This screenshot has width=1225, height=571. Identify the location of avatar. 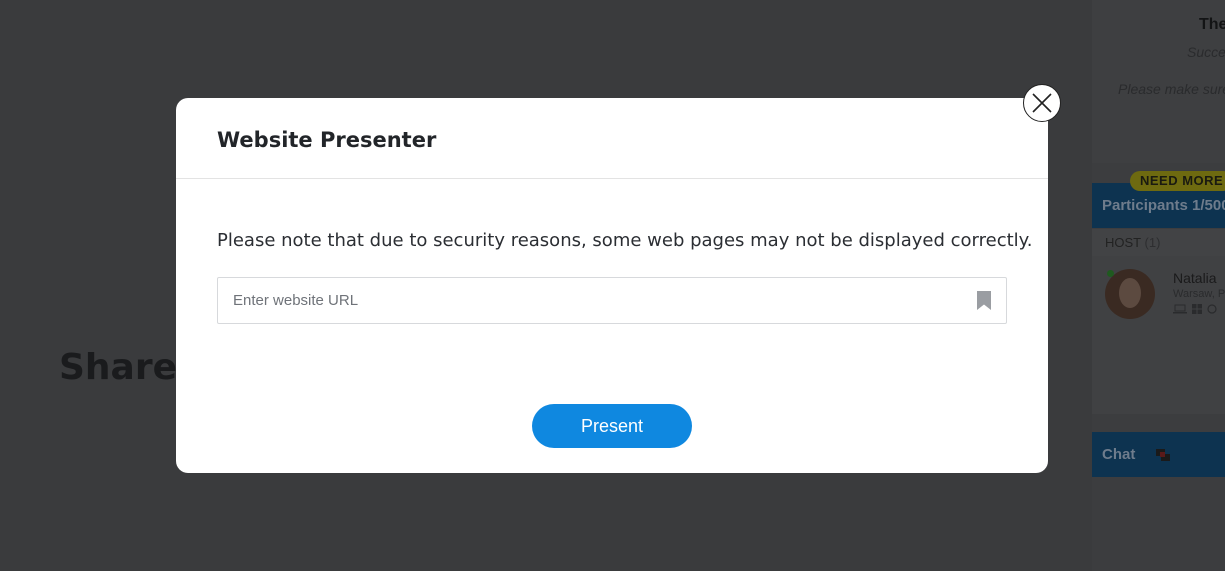
(1130, 294).